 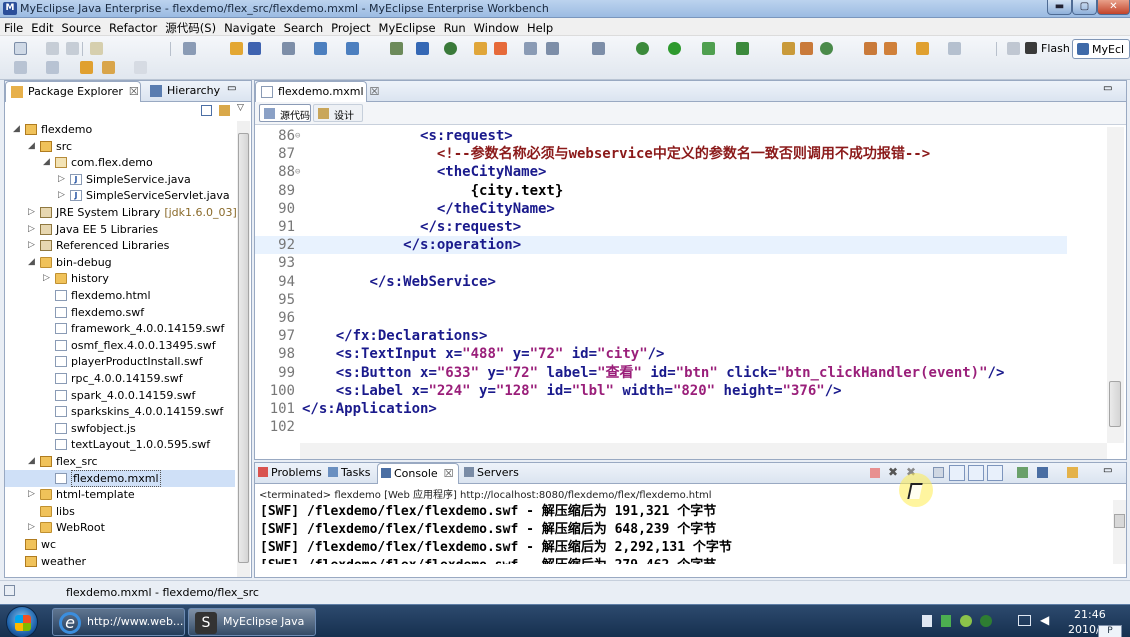 What do you see at coordinates (661, 245) in the screenshot?
I see `code-line: 92 </s:operation>` at bounding box center [661, 245].